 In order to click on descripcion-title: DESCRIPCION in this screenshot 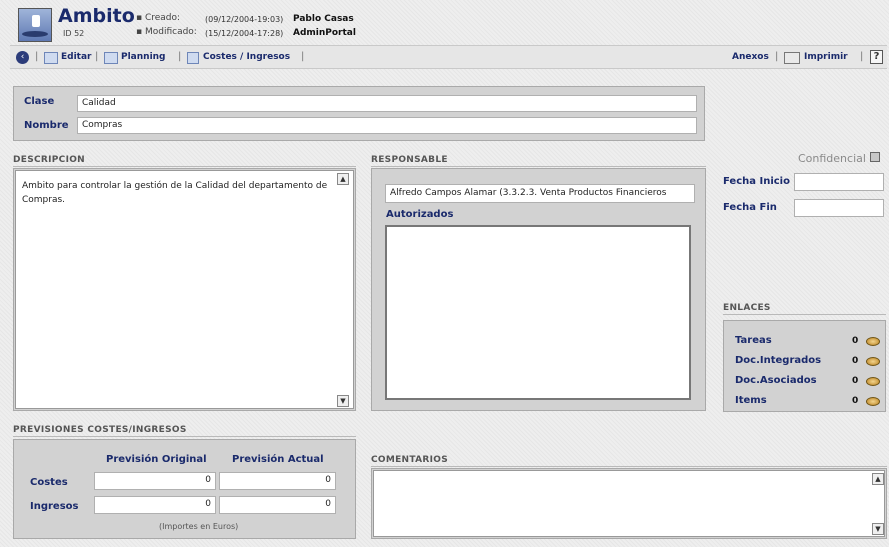, I will do `click(49, 160)`.